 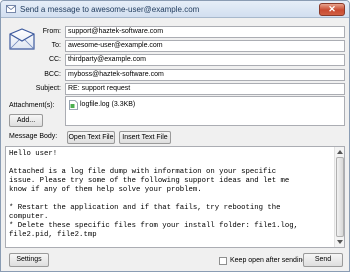 I want to click on vertical-scrollbar, so click(x=339, y=197).